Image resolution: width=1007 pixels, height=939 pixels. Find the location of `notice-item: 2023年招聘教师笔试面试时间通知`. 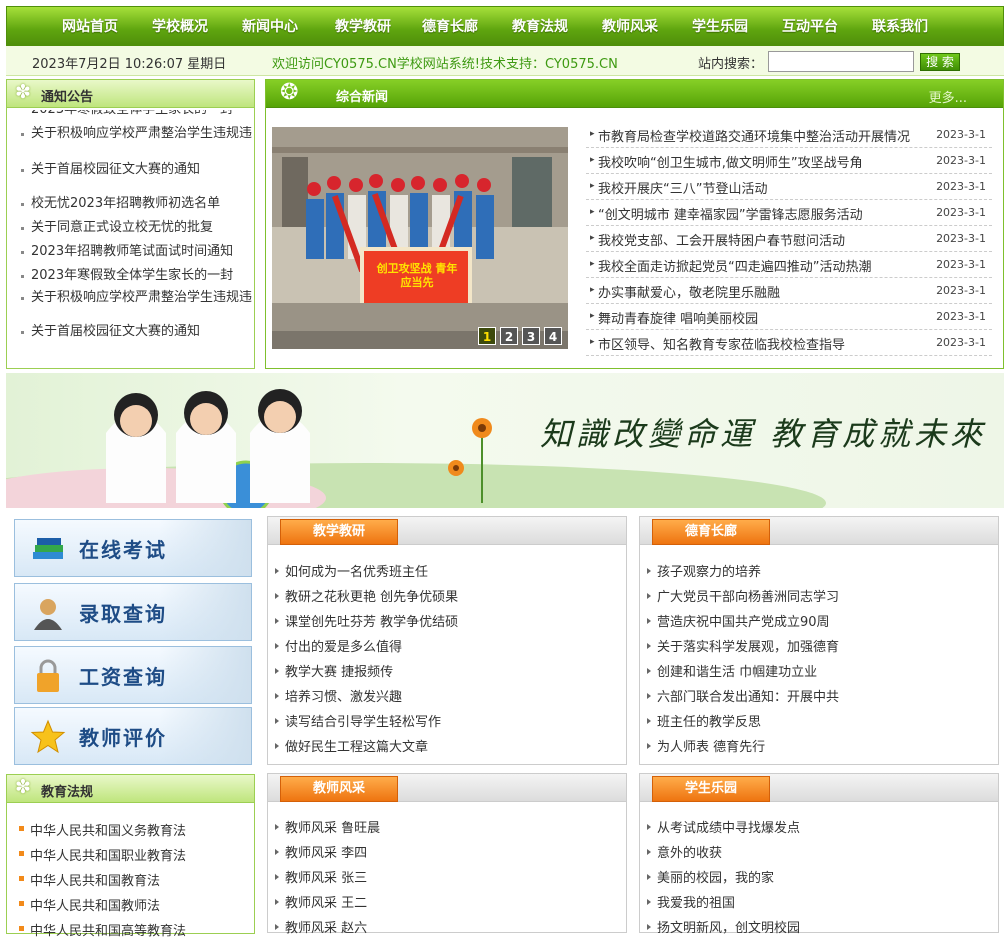

notice-item: 2023年招聘教师笔试面试时间通知 is located at coordinates (137, 252).